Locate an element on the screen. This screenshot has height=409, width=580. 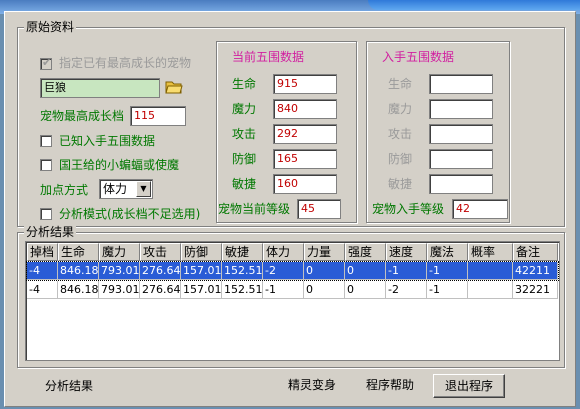
help-button: 程序帮助 is located at coordinates (390, 386).